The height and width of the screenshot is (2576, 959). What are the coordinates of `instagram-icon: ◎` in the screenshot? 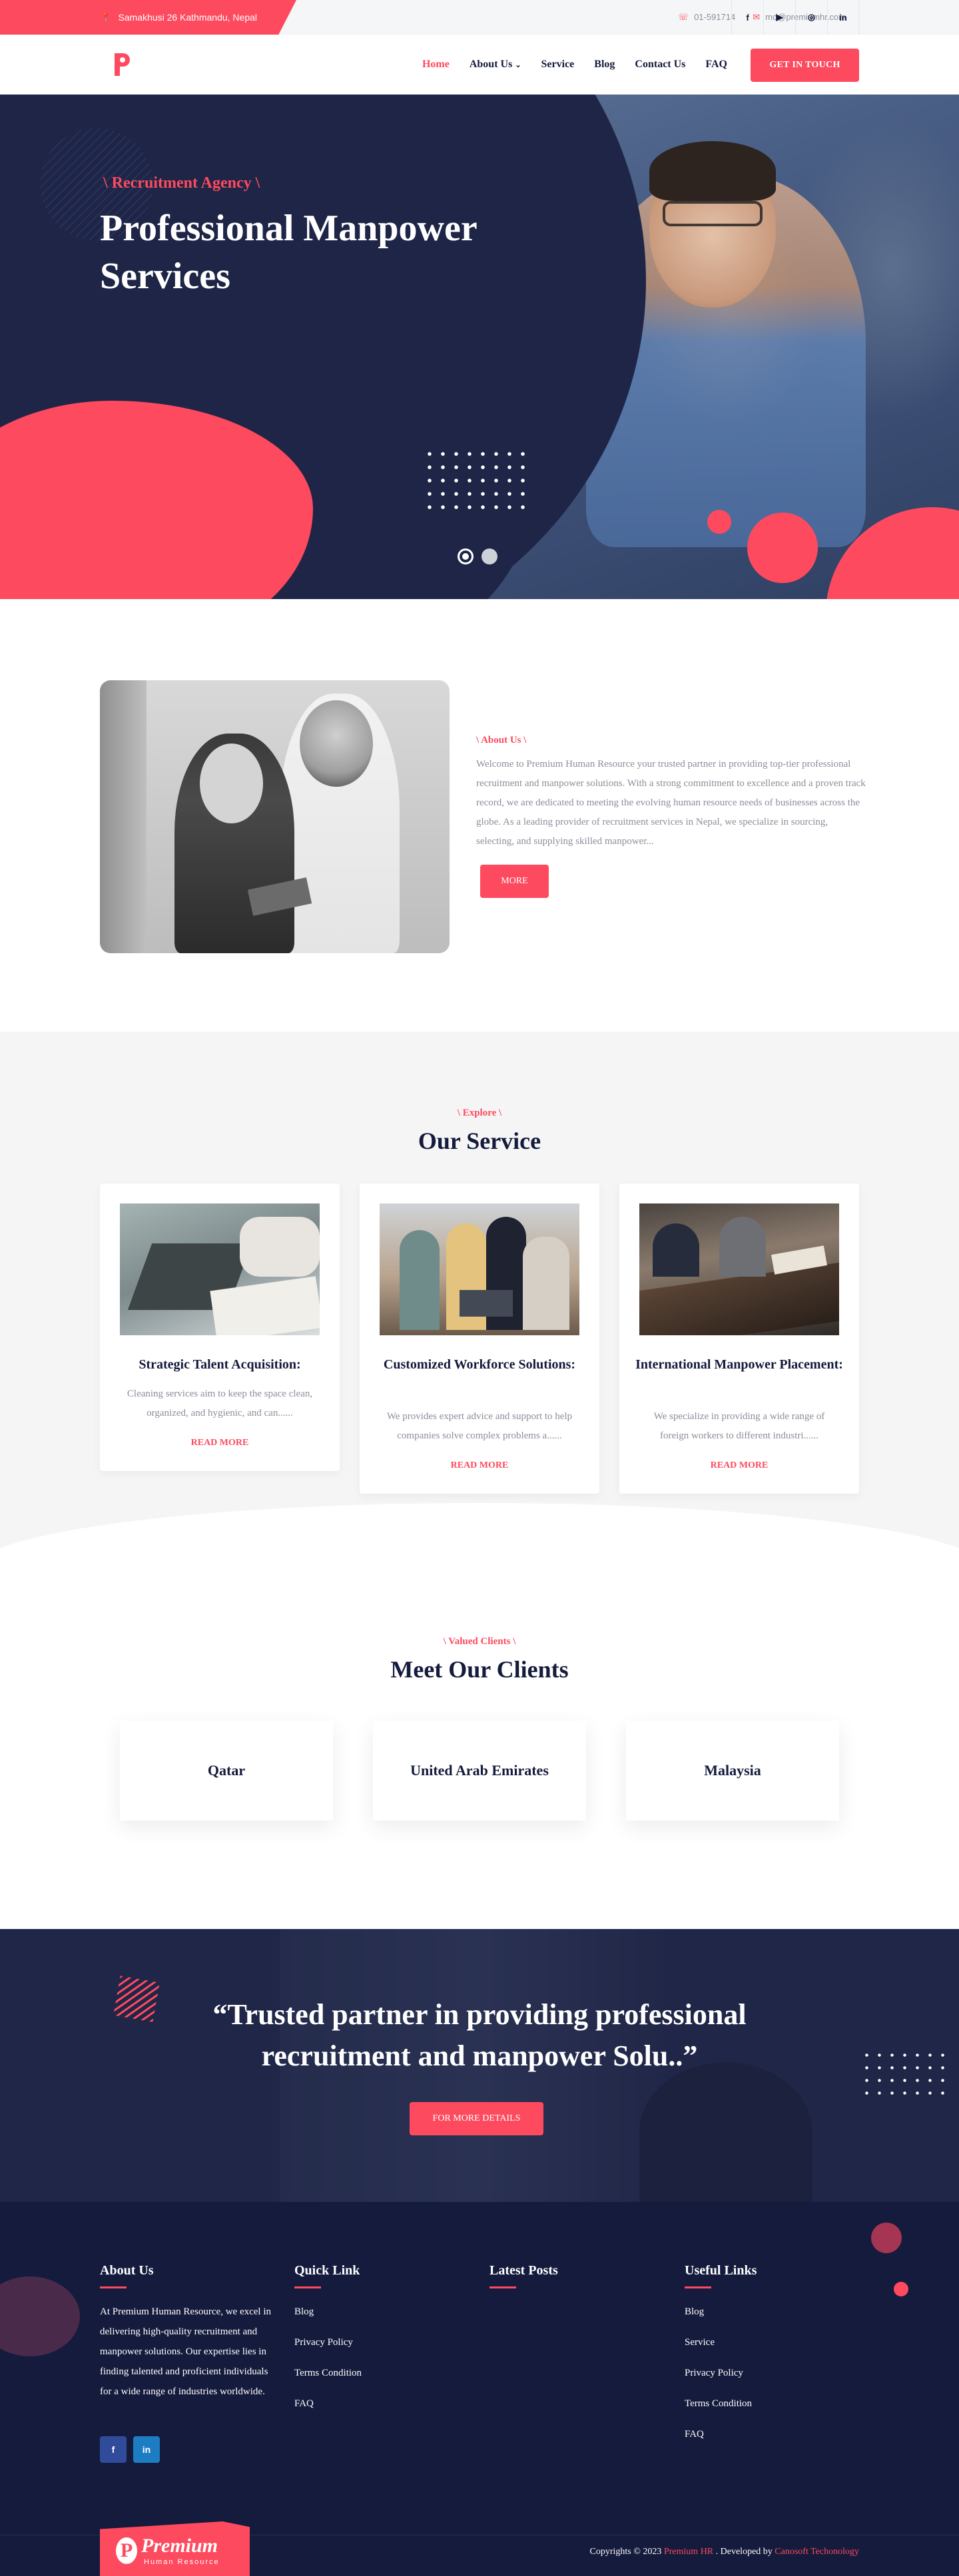 It's located at (811, 17).